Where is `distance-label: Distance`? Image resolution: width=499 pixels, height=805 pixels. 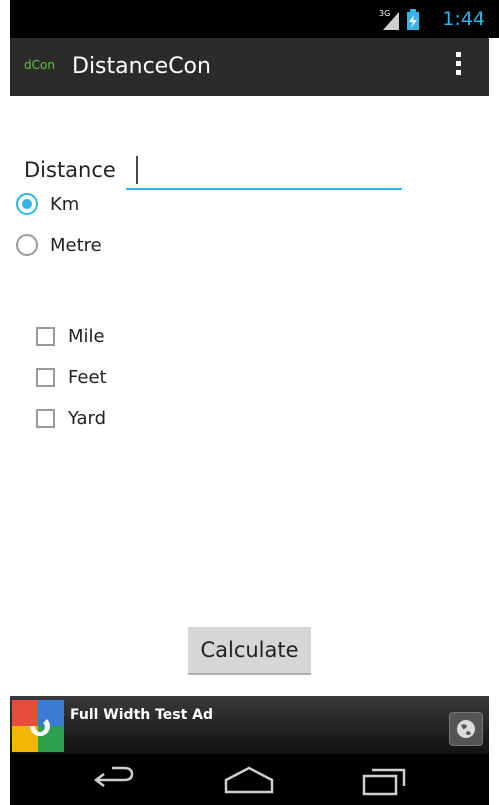
distance-label: Distance is located at coordinates (70, 170).